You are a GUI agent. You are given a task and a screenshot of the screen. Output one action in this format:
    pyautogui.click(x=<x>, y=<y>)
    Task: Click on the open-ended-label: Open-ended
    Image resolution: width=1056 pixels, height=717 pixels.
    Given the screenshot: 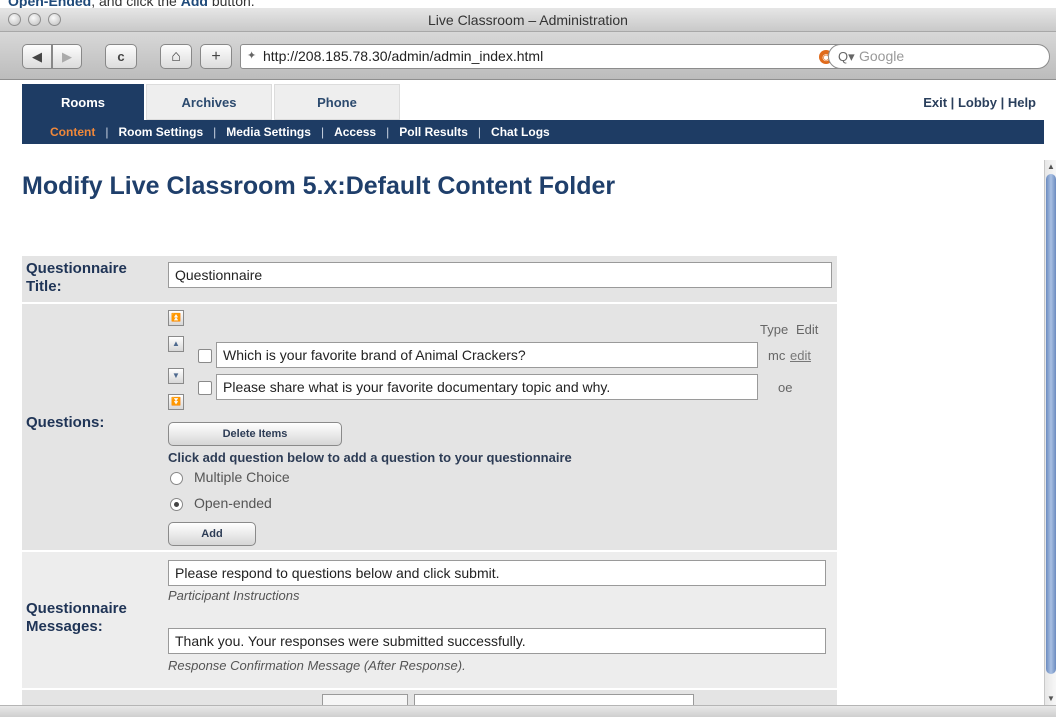 What is the action you would take?
    pyautogui.click(x=233, y=503)
    